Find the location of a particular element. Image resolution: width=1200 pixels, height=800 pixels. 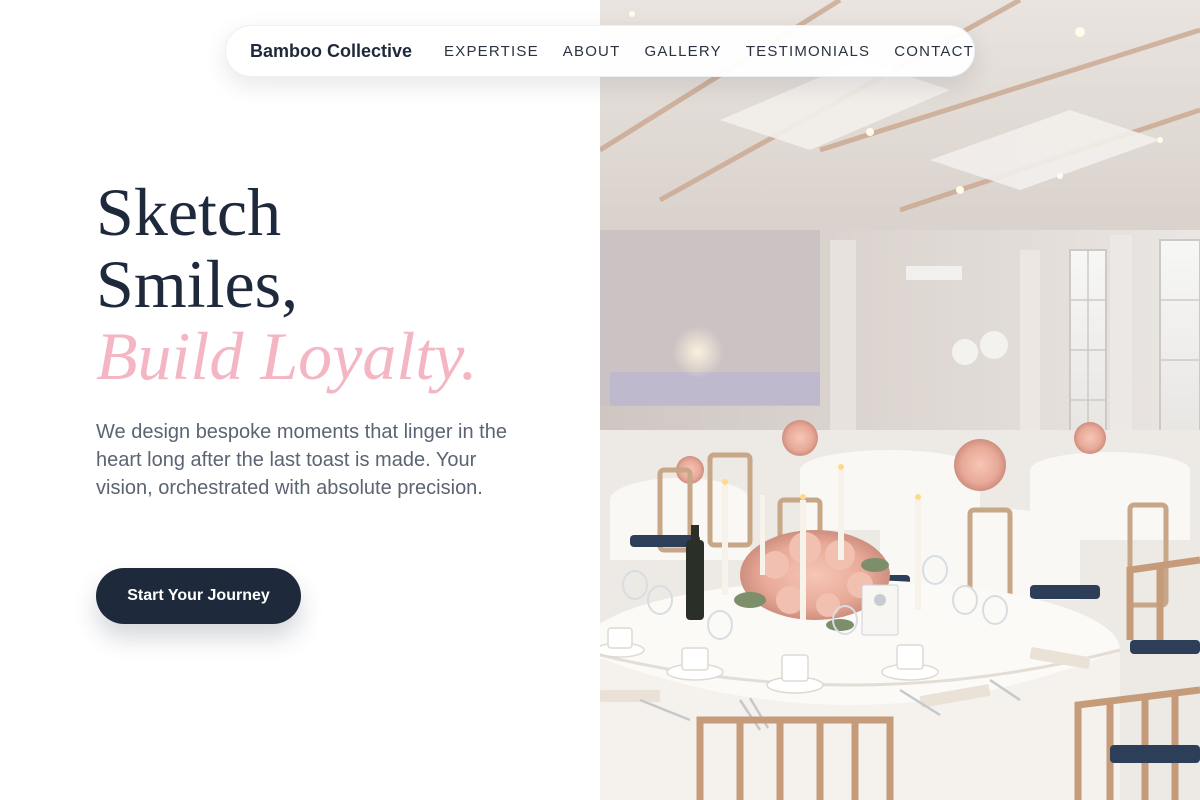

headline-accent: Build Loyalty. is located at coordinates (287, 356).